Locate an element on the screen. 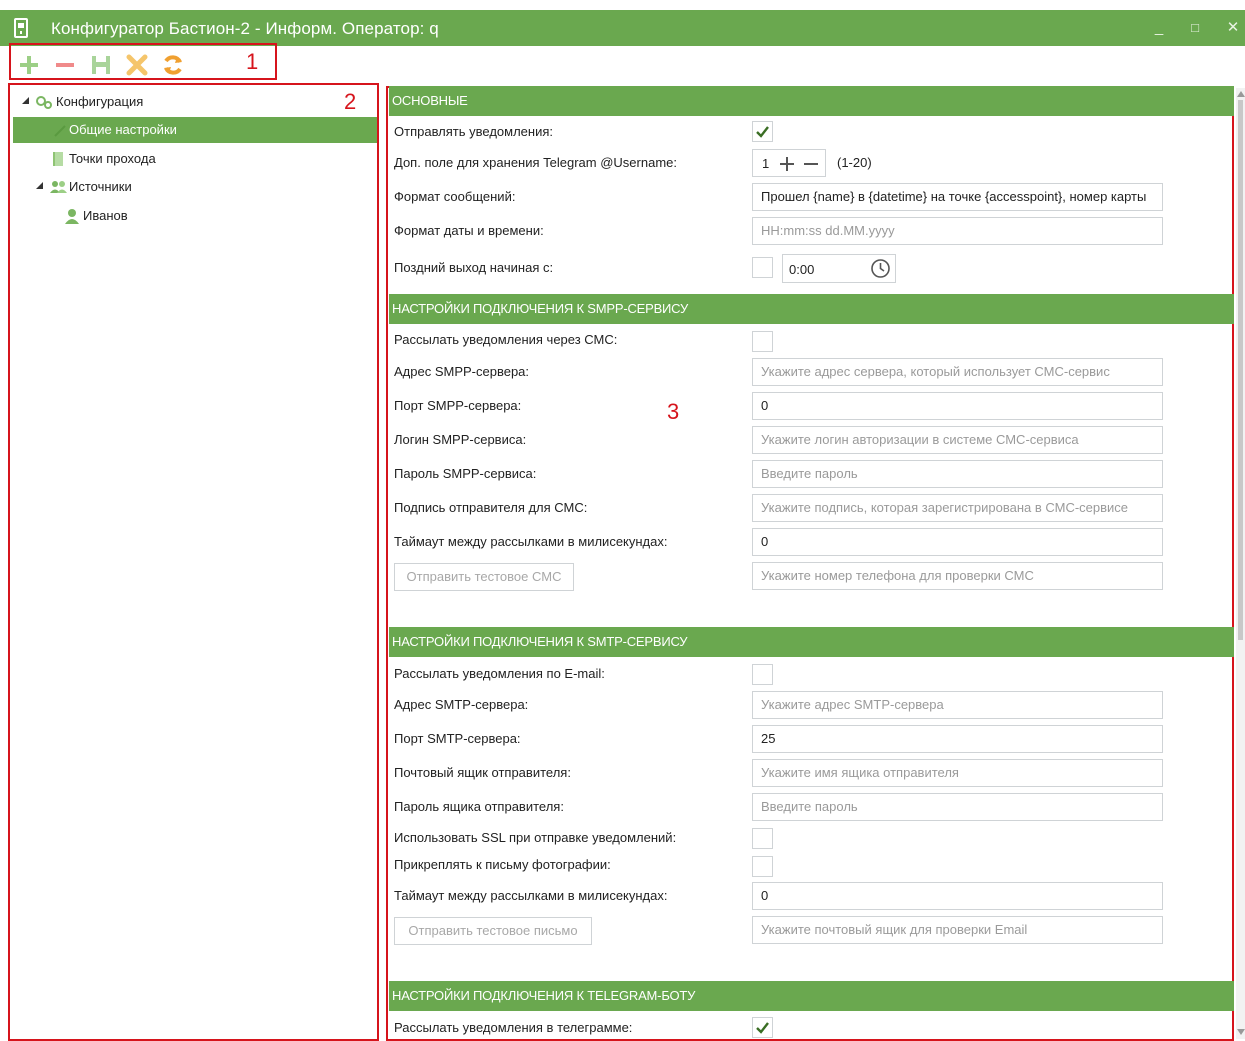 The width and height of the screenshot is (1245, 1041). section-header-telegram: НАСТРОЙКИ ПОДКЛЮЧЕНИЯ К TELEGRAM-БОТУ is located at coordinates (811, 996).